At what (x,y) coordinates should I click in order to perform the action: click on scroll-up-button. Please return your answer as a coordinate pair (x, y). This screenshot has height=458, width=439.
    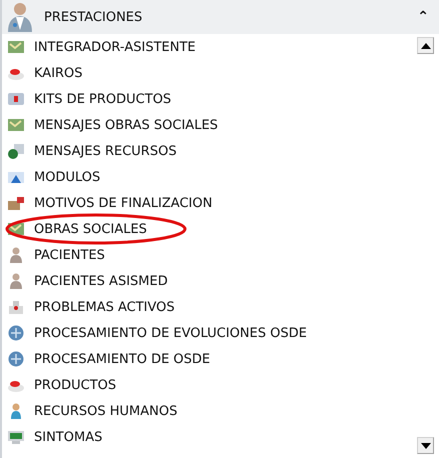
    Looking at the image, I should click on (425, 45).